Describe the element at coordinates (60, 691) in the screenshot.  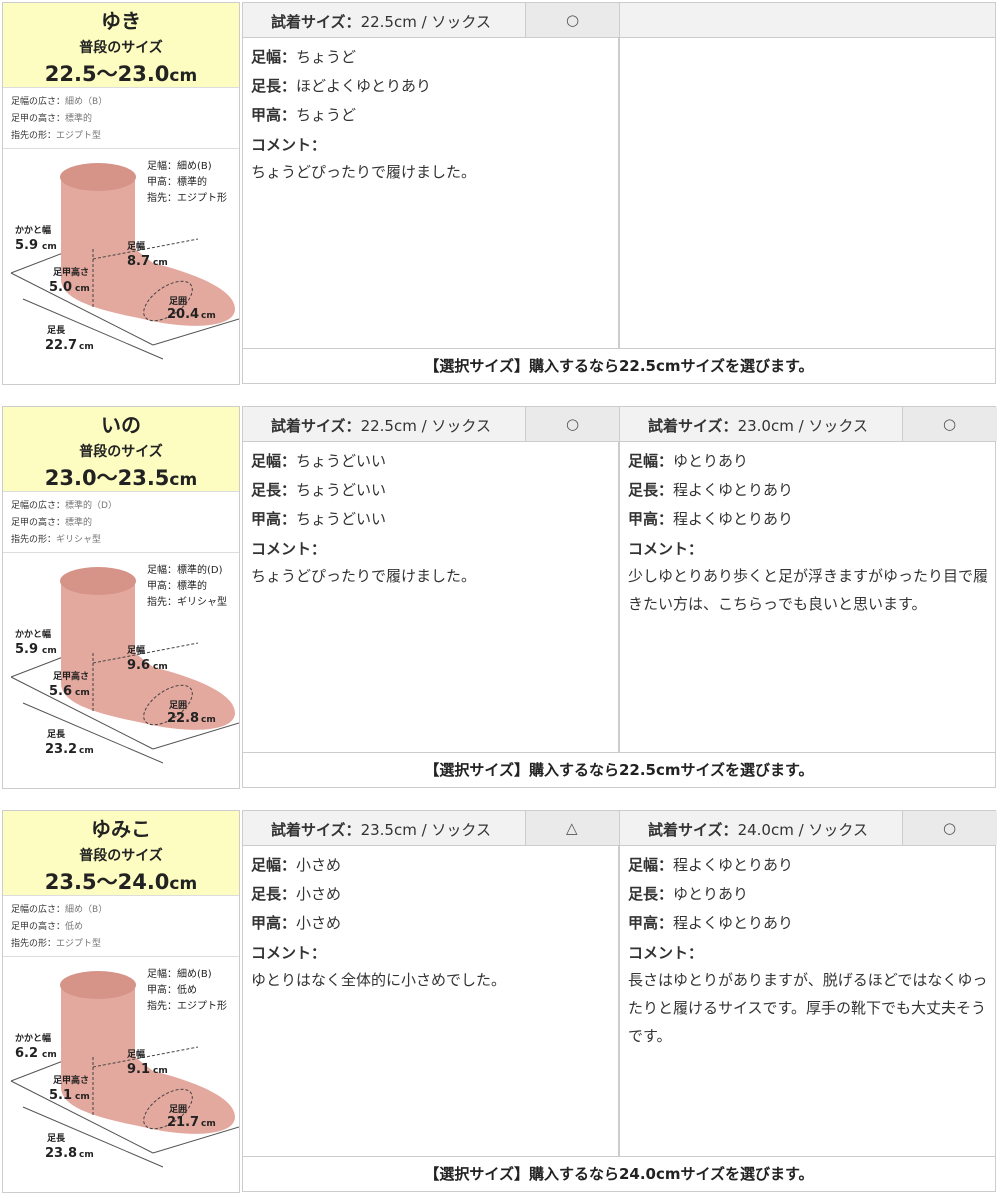
I see `instep-value: 5.6` at that location.